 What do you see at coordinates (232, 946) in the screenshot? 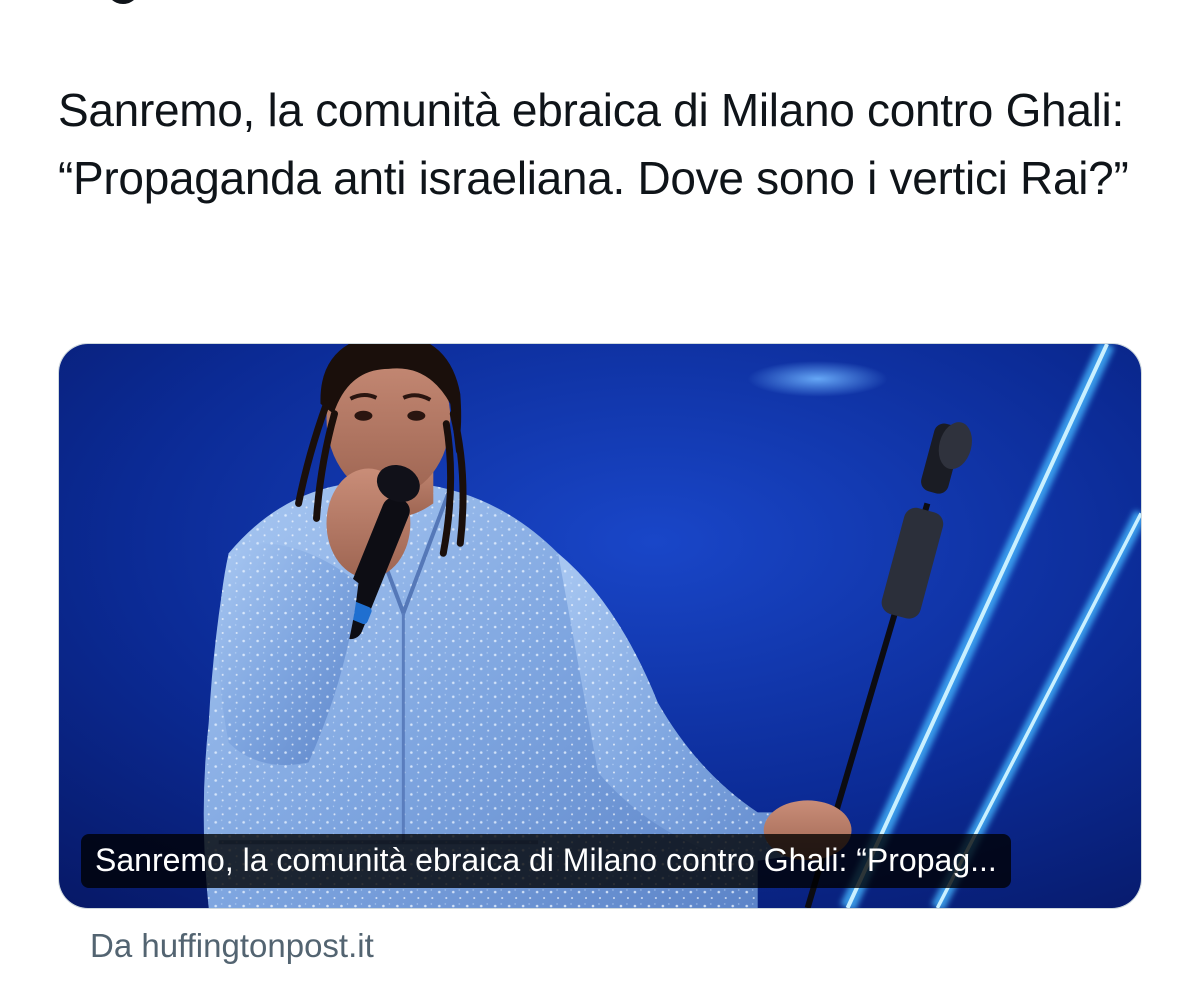
I see `card-source-link: Da huffingtonpost.it` at bounding box center [232, 946].